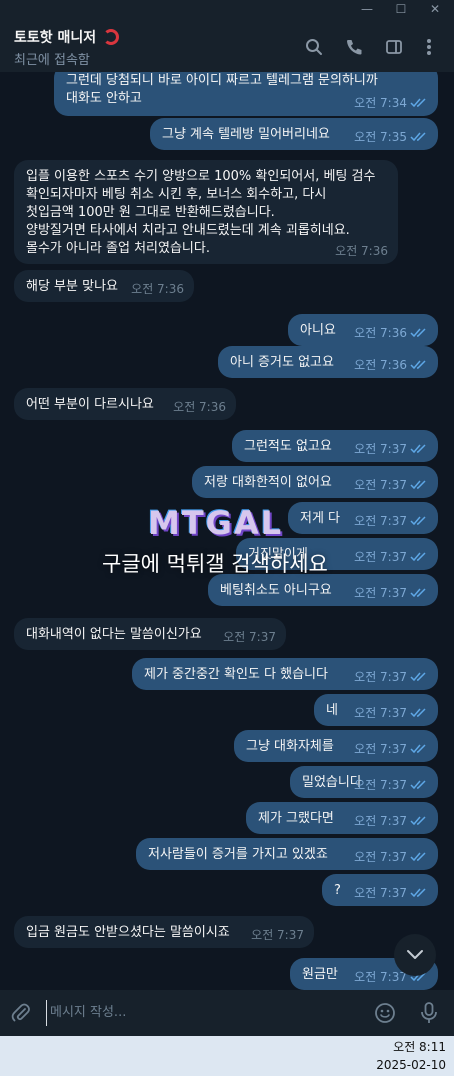 The image size is (454, 1076). I want to click on window-titlebar: — ☐ ✕, so click(227, 9).